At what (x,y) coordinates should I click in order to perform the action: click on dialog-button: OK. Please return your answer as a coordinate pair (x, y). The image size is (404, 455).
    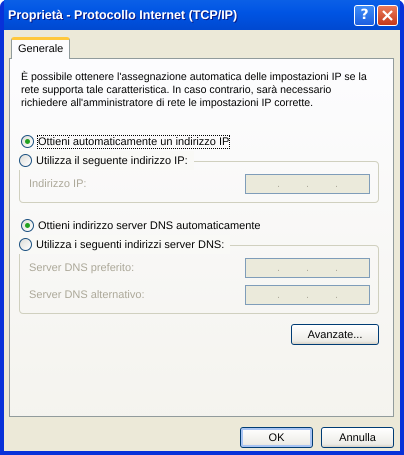
    Looking at the image, I should click on (276, 437).